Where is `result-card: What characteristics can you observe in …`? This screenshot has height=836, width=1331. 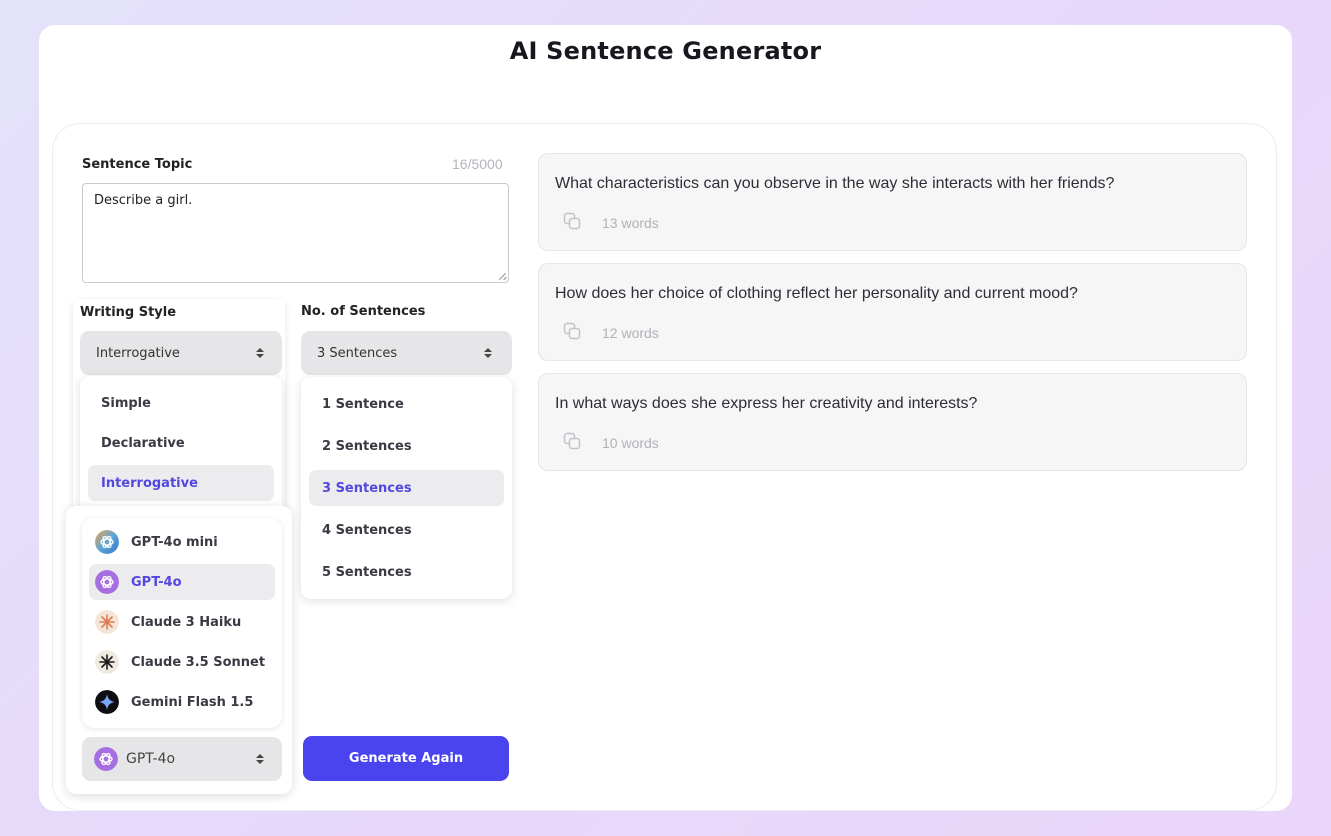
result-card: What characteristics can you observe in … is located at coordinates (892, 202).